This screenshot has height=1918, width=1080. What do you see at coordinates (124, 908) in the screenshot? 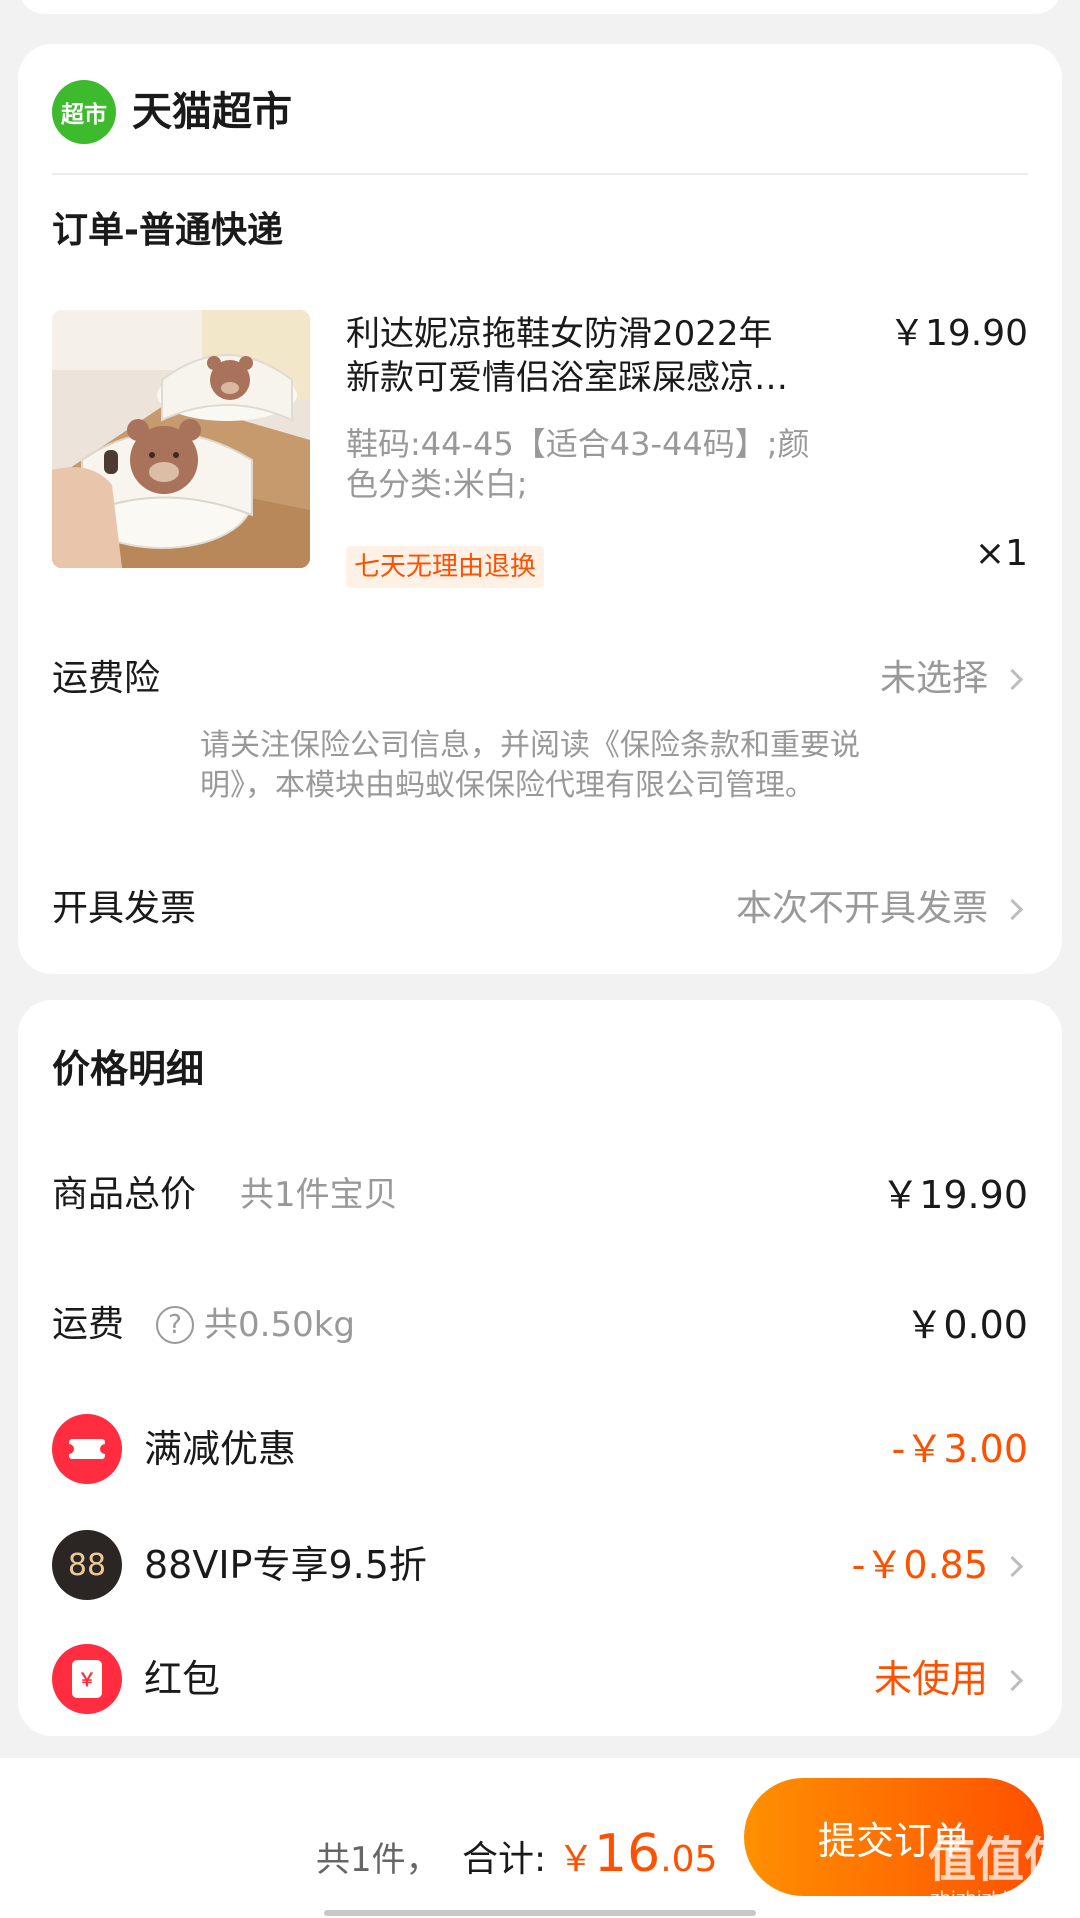
I see `invoice-label: 开具发票` at bounding box center [124, 908].